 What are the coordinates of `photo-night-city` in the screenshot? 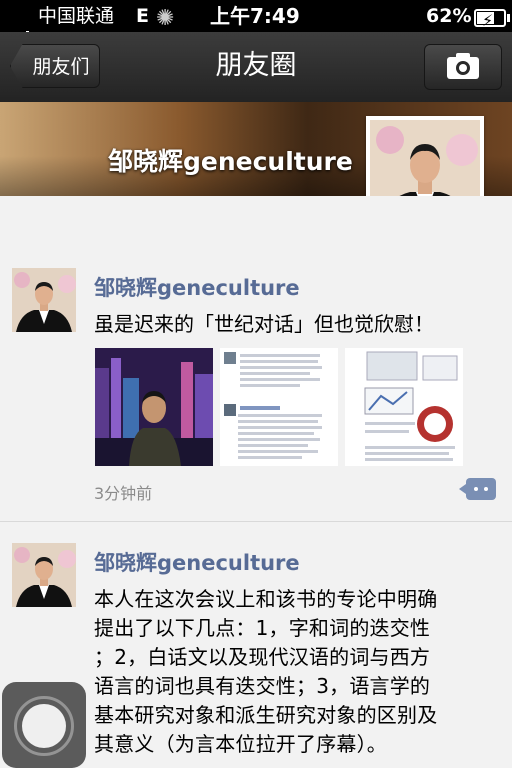 It's located at (154, 407).